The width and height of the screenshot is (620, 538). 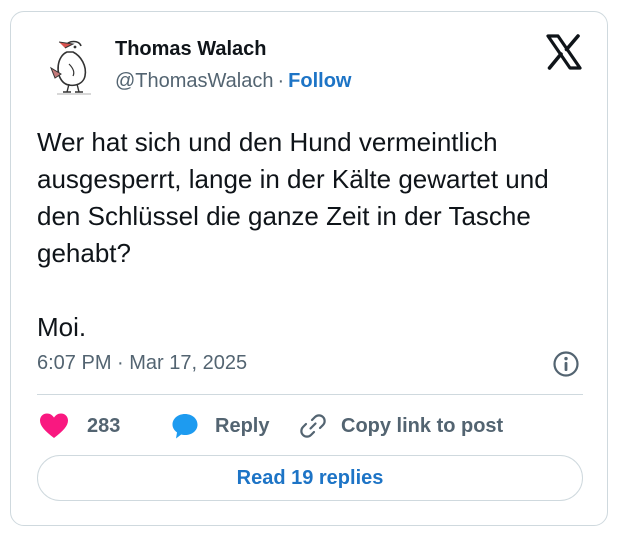 What do you see at coordinates (104, 425) in the screenshot?
I see `like-count: 283` at bounding box center [104, 425].